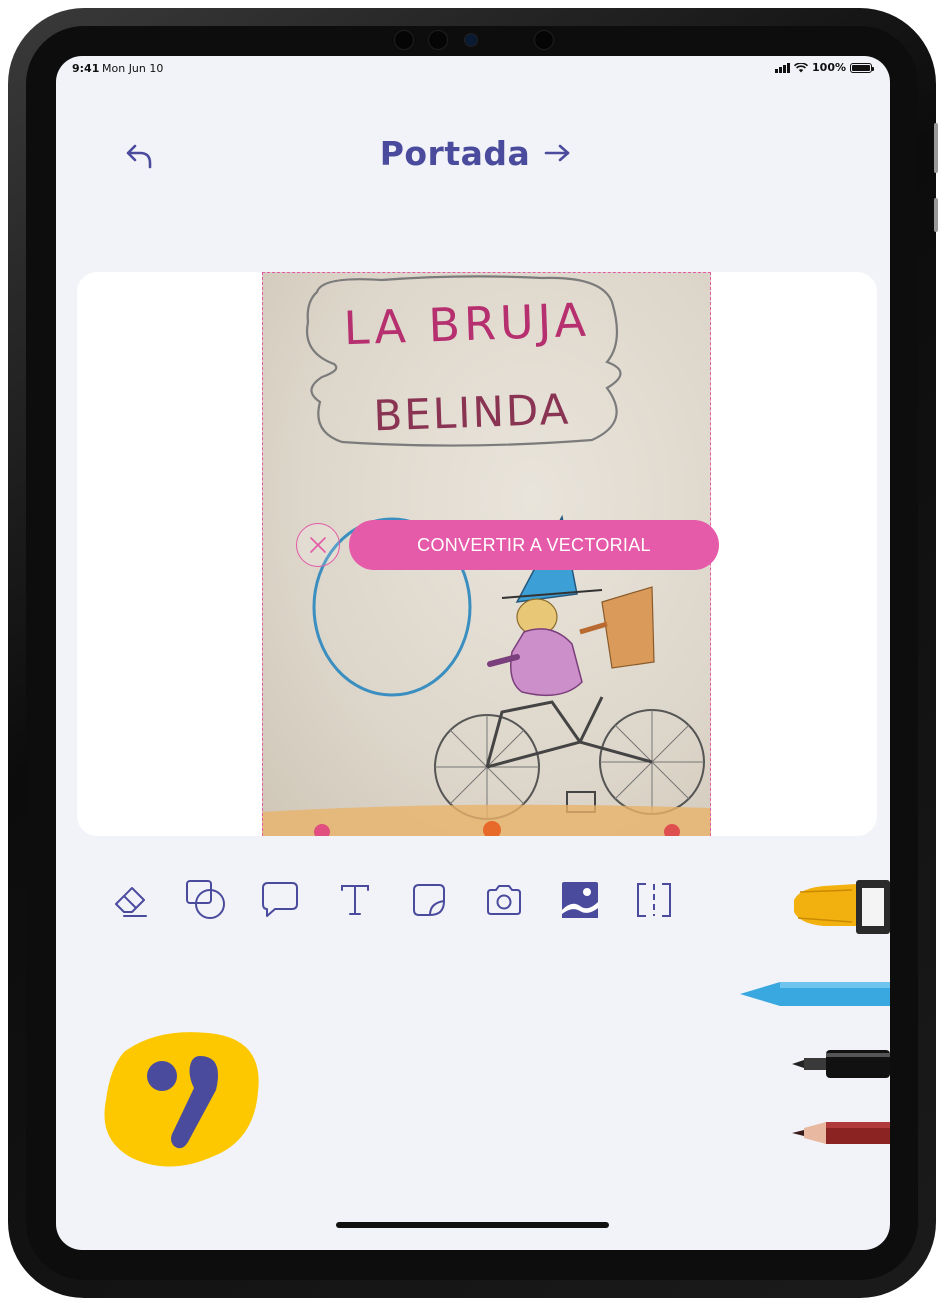 The height and width of the screenshot is (1306, 946). I want to click on crayon-icon, so click(815, 994).